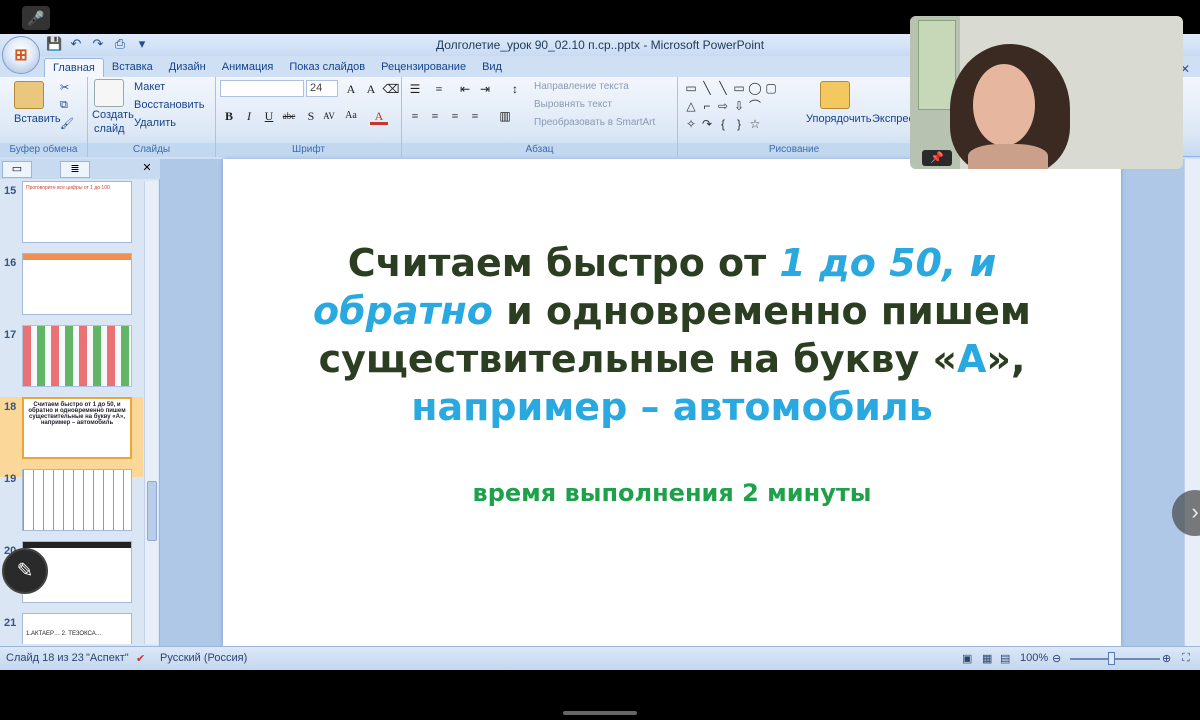 The height and width of the screenshot is (720, 1200). I want to click on strikethrough-icon: abc, so click(289, 116).